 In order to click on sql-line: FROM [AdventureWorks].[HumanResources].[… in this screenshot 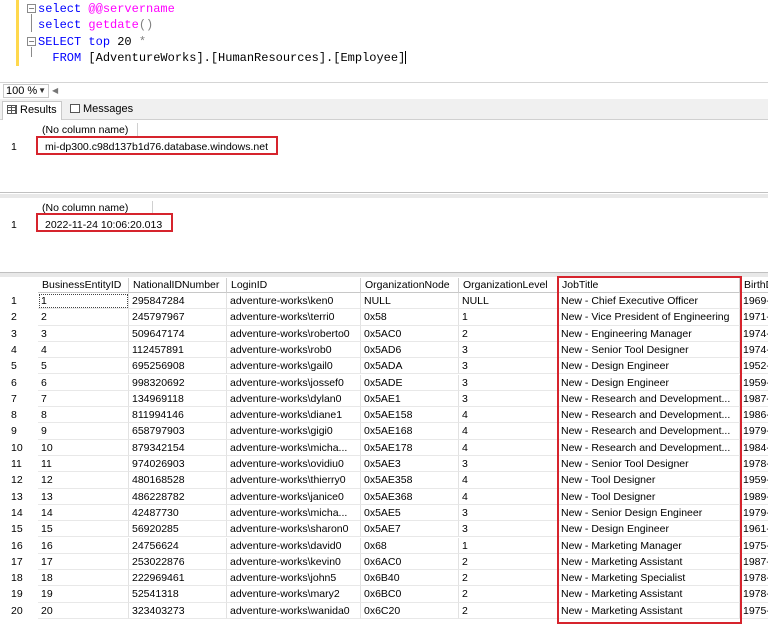, I will do `click(222, 58)`.